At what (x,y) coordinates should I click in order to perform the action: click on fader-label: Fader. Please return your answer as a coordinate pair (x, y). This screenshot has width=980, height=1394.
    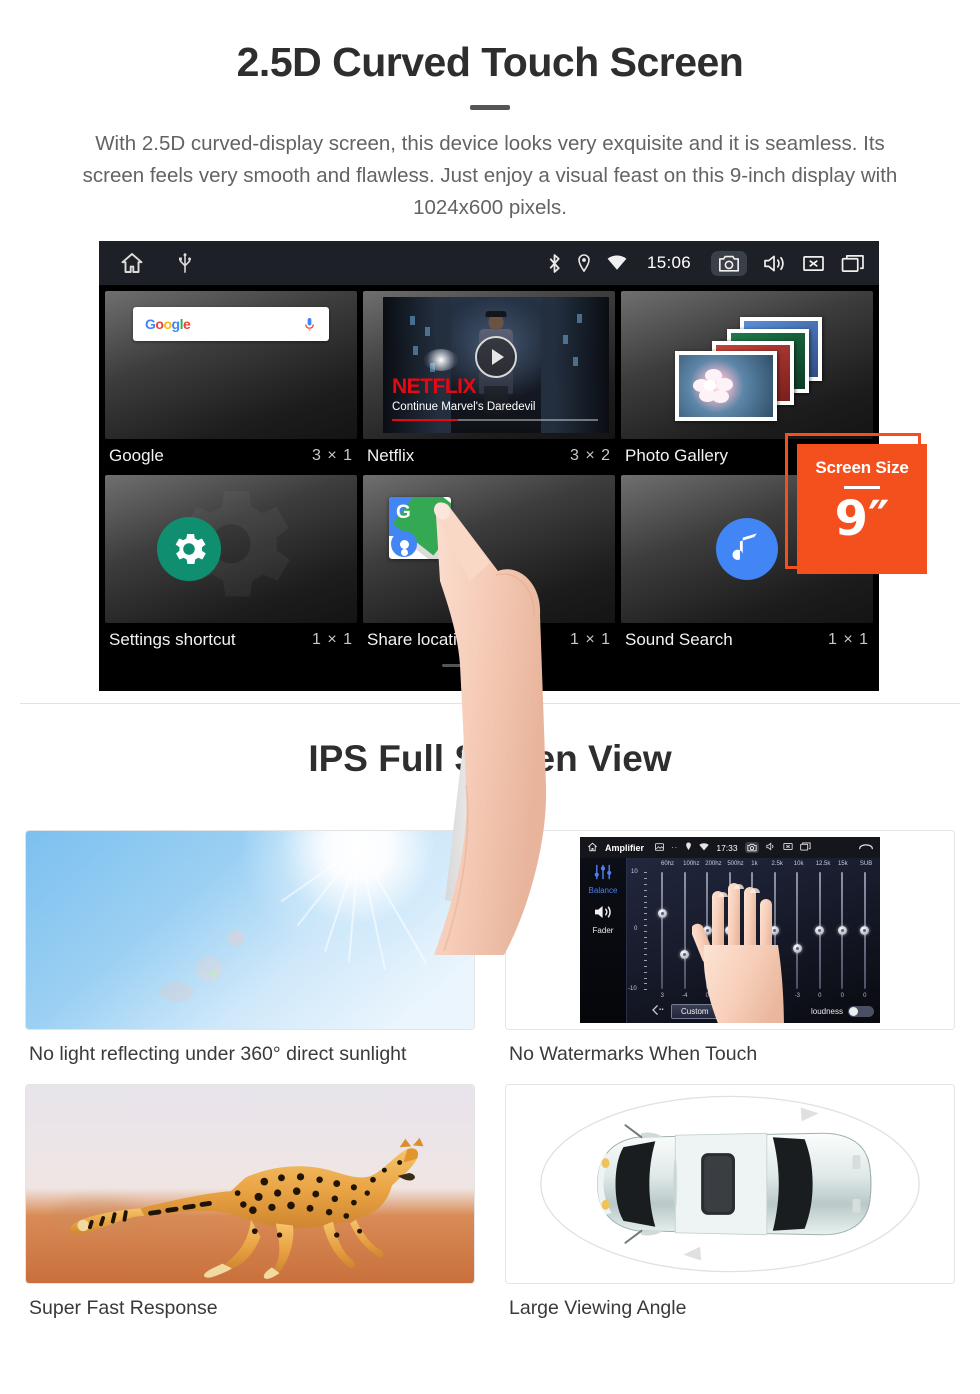
    Looking at the image, I should click on (603, 931).